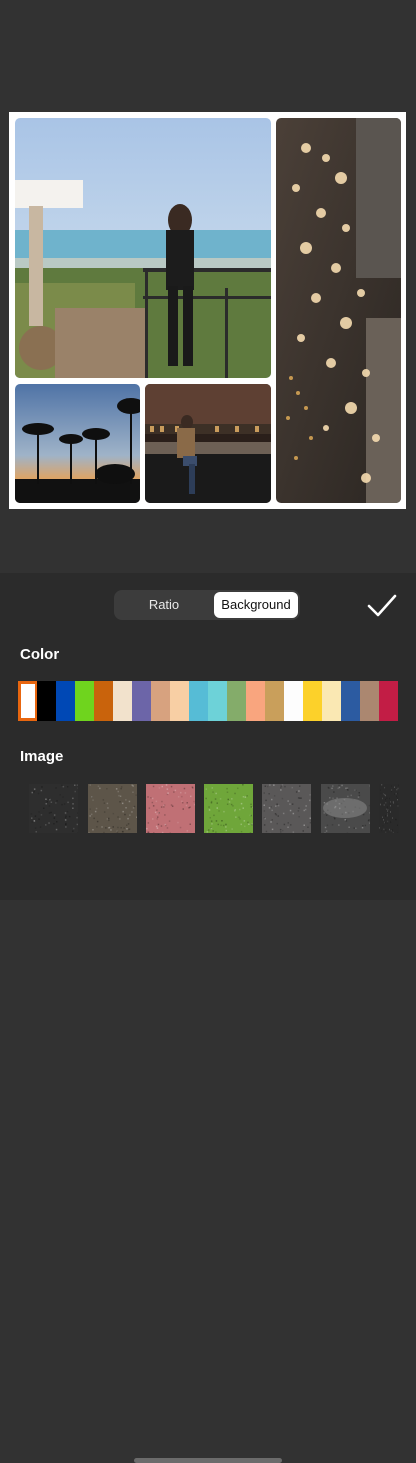  I want to click on texture-row, so click(208, 809).